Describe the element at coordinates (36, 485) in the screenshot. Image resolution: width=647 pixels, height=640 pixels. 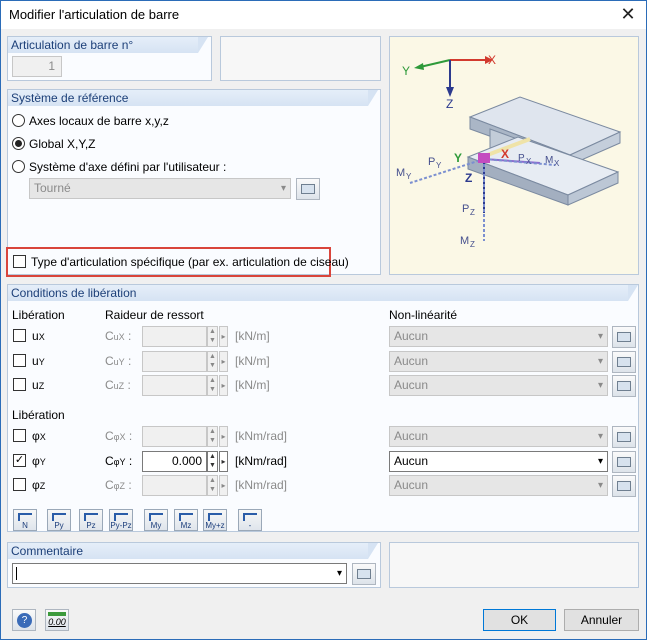
I see `phiz-symbol: φ` at that location.